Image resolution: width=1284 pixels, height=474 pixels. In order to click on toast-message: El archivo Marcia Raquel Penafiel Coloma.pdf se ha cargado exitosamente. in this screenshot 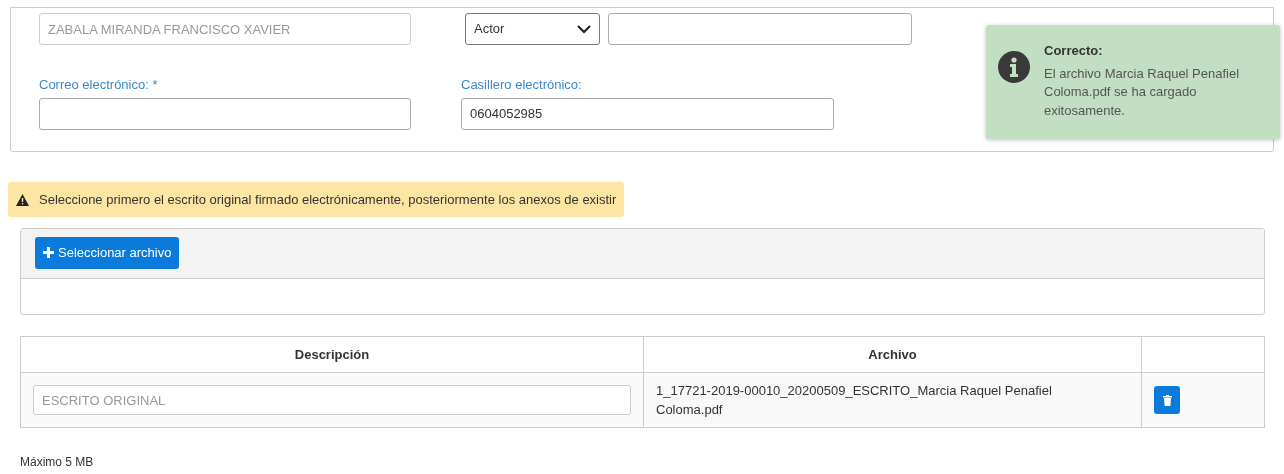, I will do `click(1142, 92)`.